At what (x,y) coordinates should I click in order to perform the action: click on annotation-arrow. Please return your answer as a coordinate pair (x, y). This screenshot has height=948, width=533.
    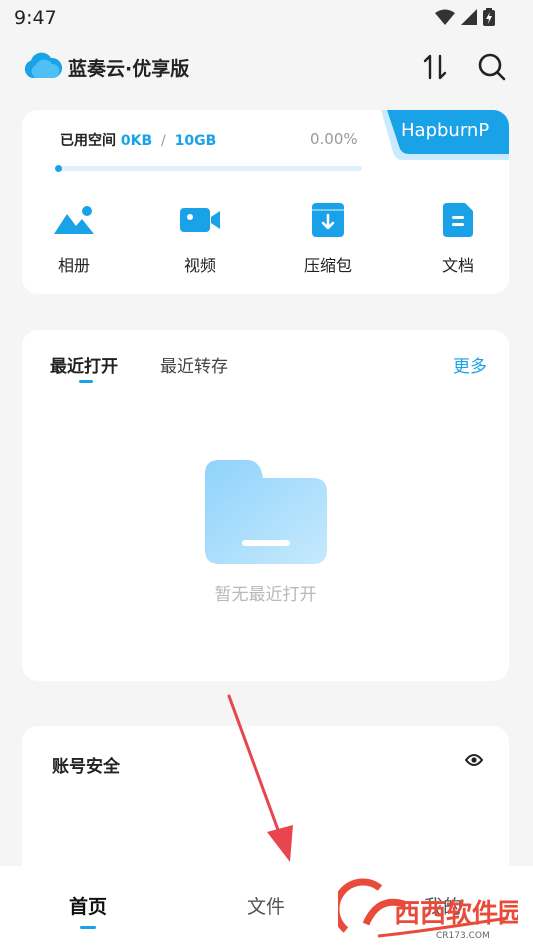
    Looking at the image, I should click on (260, 778).